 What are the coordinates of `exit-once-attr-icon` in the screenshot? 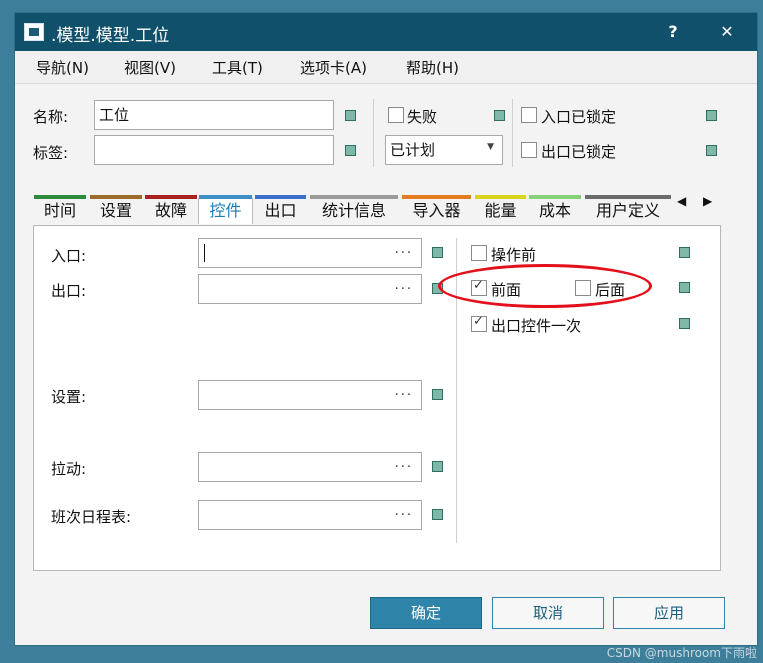 It's located at (684, 323).